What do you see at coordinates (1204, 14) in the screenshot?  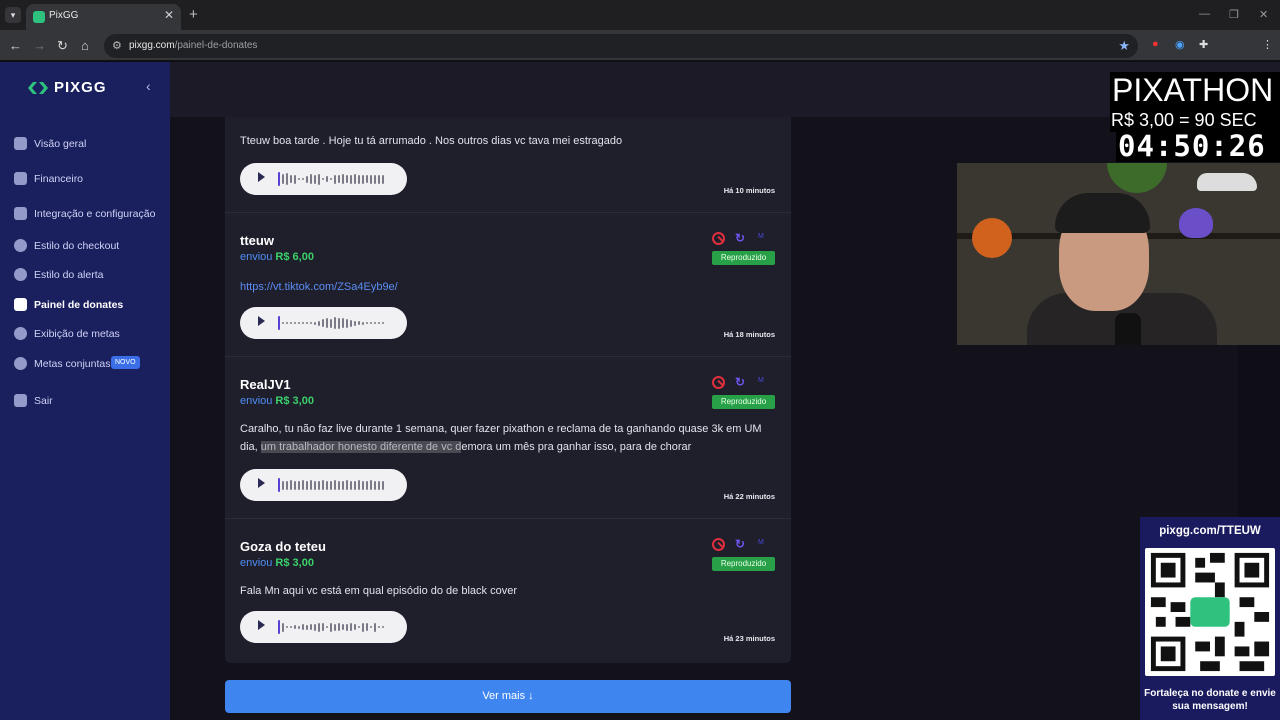 I see `minimize-icon: —` at bounding box center [1204, 14].